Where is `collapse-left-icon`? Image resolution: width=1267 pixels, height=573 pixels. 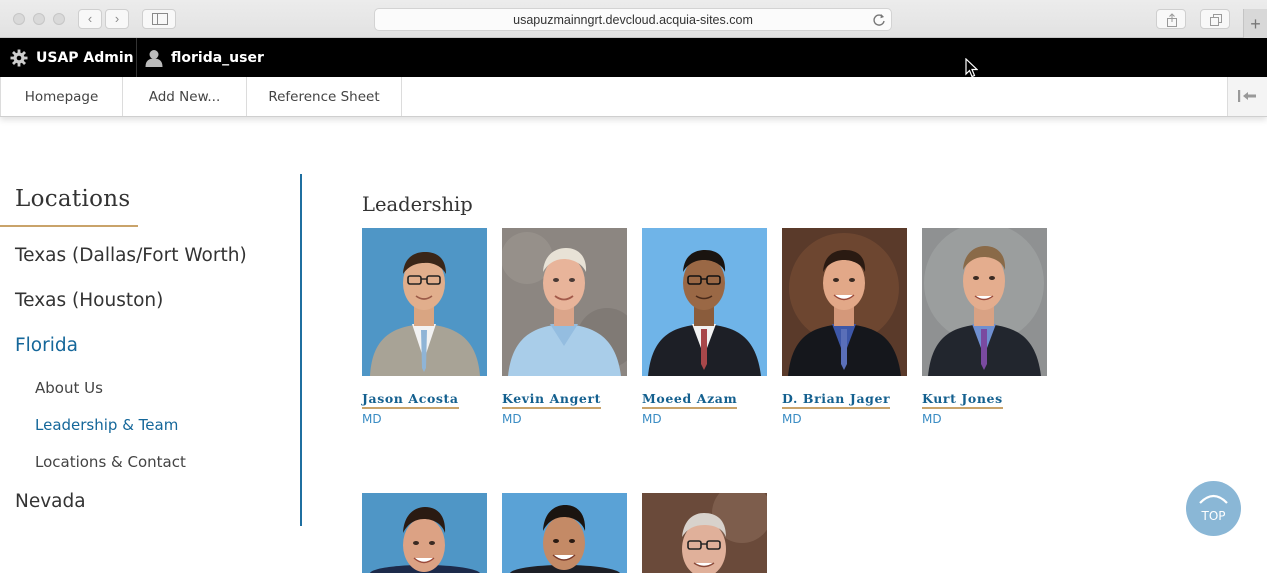
collapse-left-icon is located at coordinates (1247, 96).